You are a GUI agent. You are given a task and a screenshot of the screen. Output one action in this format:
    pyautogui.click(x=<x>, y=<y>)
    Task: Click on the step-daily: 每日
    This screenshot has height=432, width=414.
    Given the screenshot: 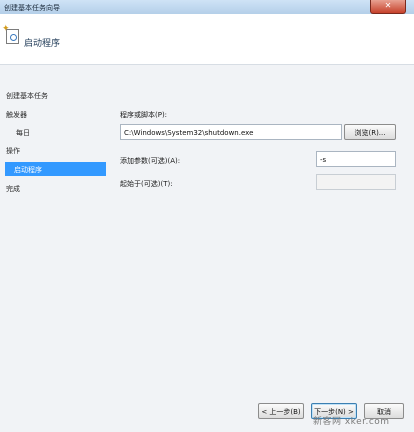 What is the action you would take?
    pyautogui.click(x=23, y=133)
    